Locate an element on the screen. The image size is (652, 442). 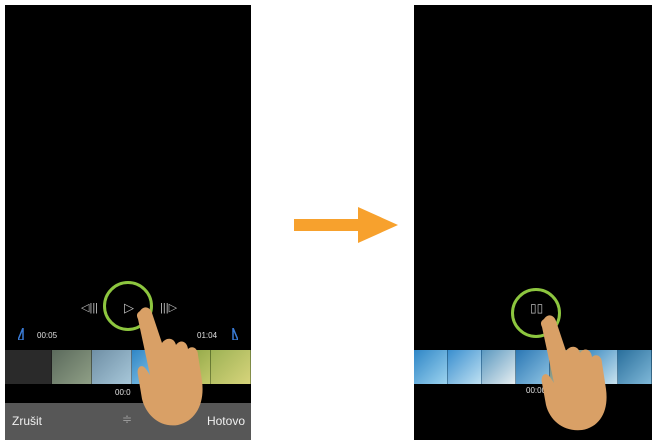
playhead-time: 00:0 is located at coordinates (123, 392).